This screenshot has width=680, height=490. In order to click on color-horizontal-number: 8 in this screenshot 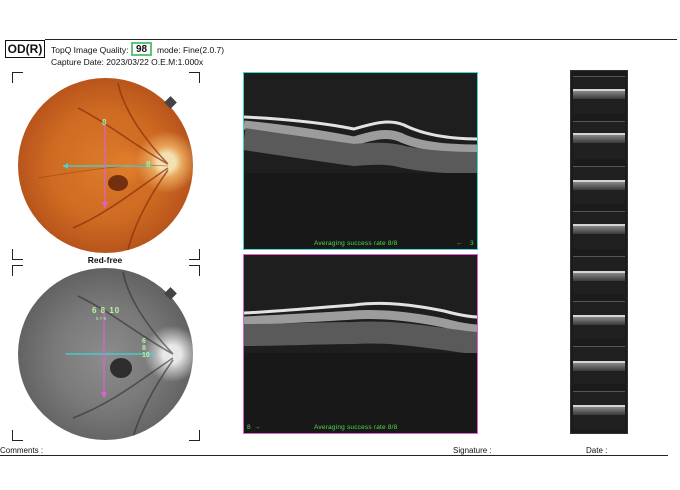, I will do `click(148, 164)`.